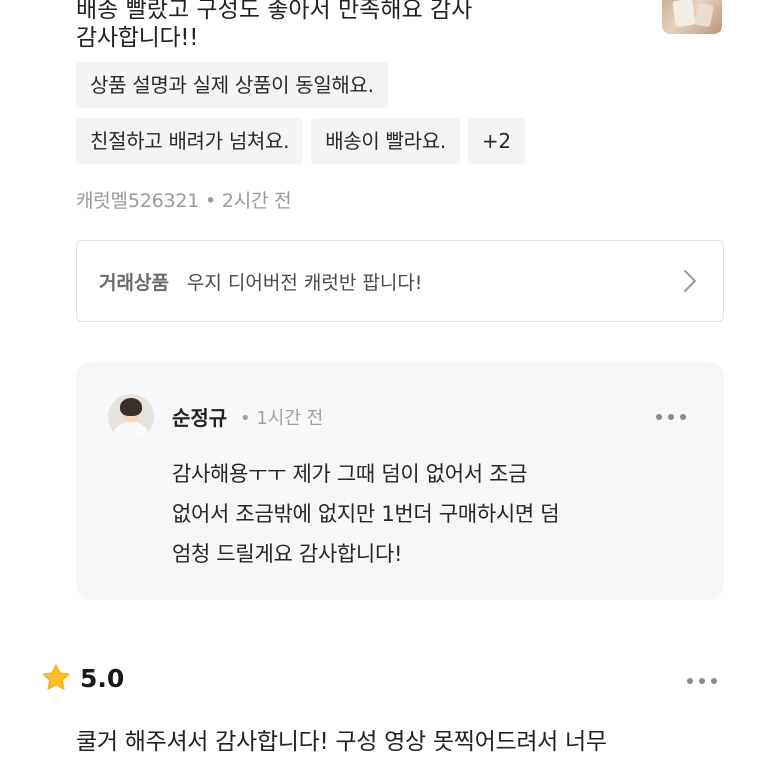  Describe the element at coordinates (102, 678) in the screenshot. I see `rating-value: 5.0` at that location.